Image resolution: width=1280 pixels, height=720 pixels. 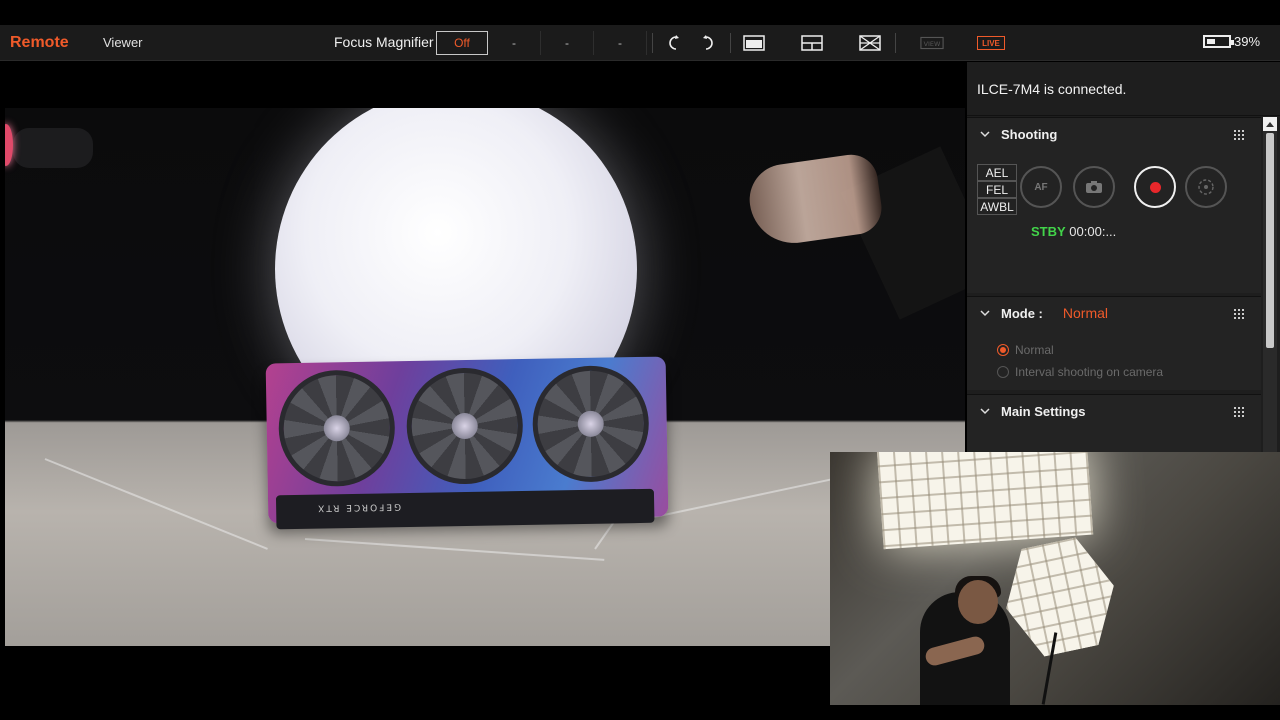 I want to click on rotate-right-icon, so click(x=708, y=43).